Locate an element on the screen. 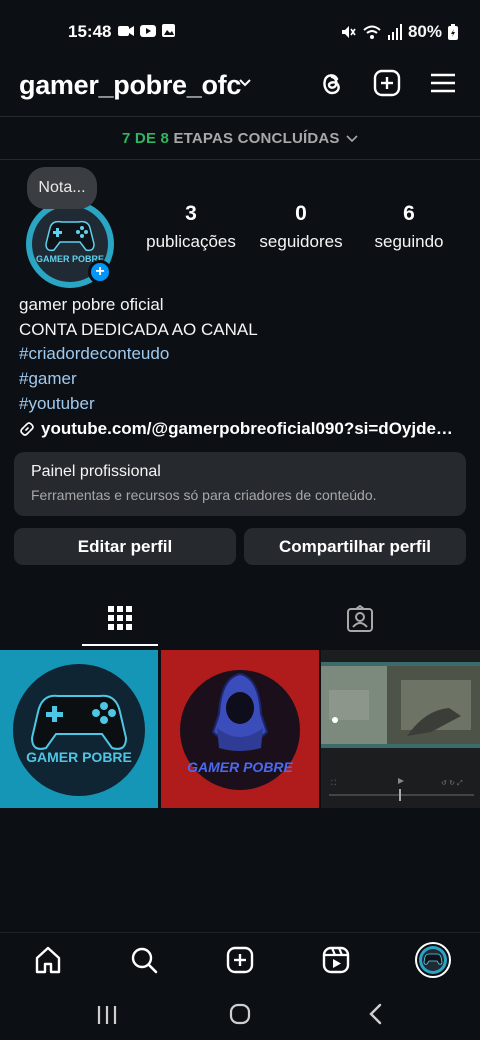 The width and height of the screenshot is (480, 1040). grid-icon is located at coordinates (120, 618).